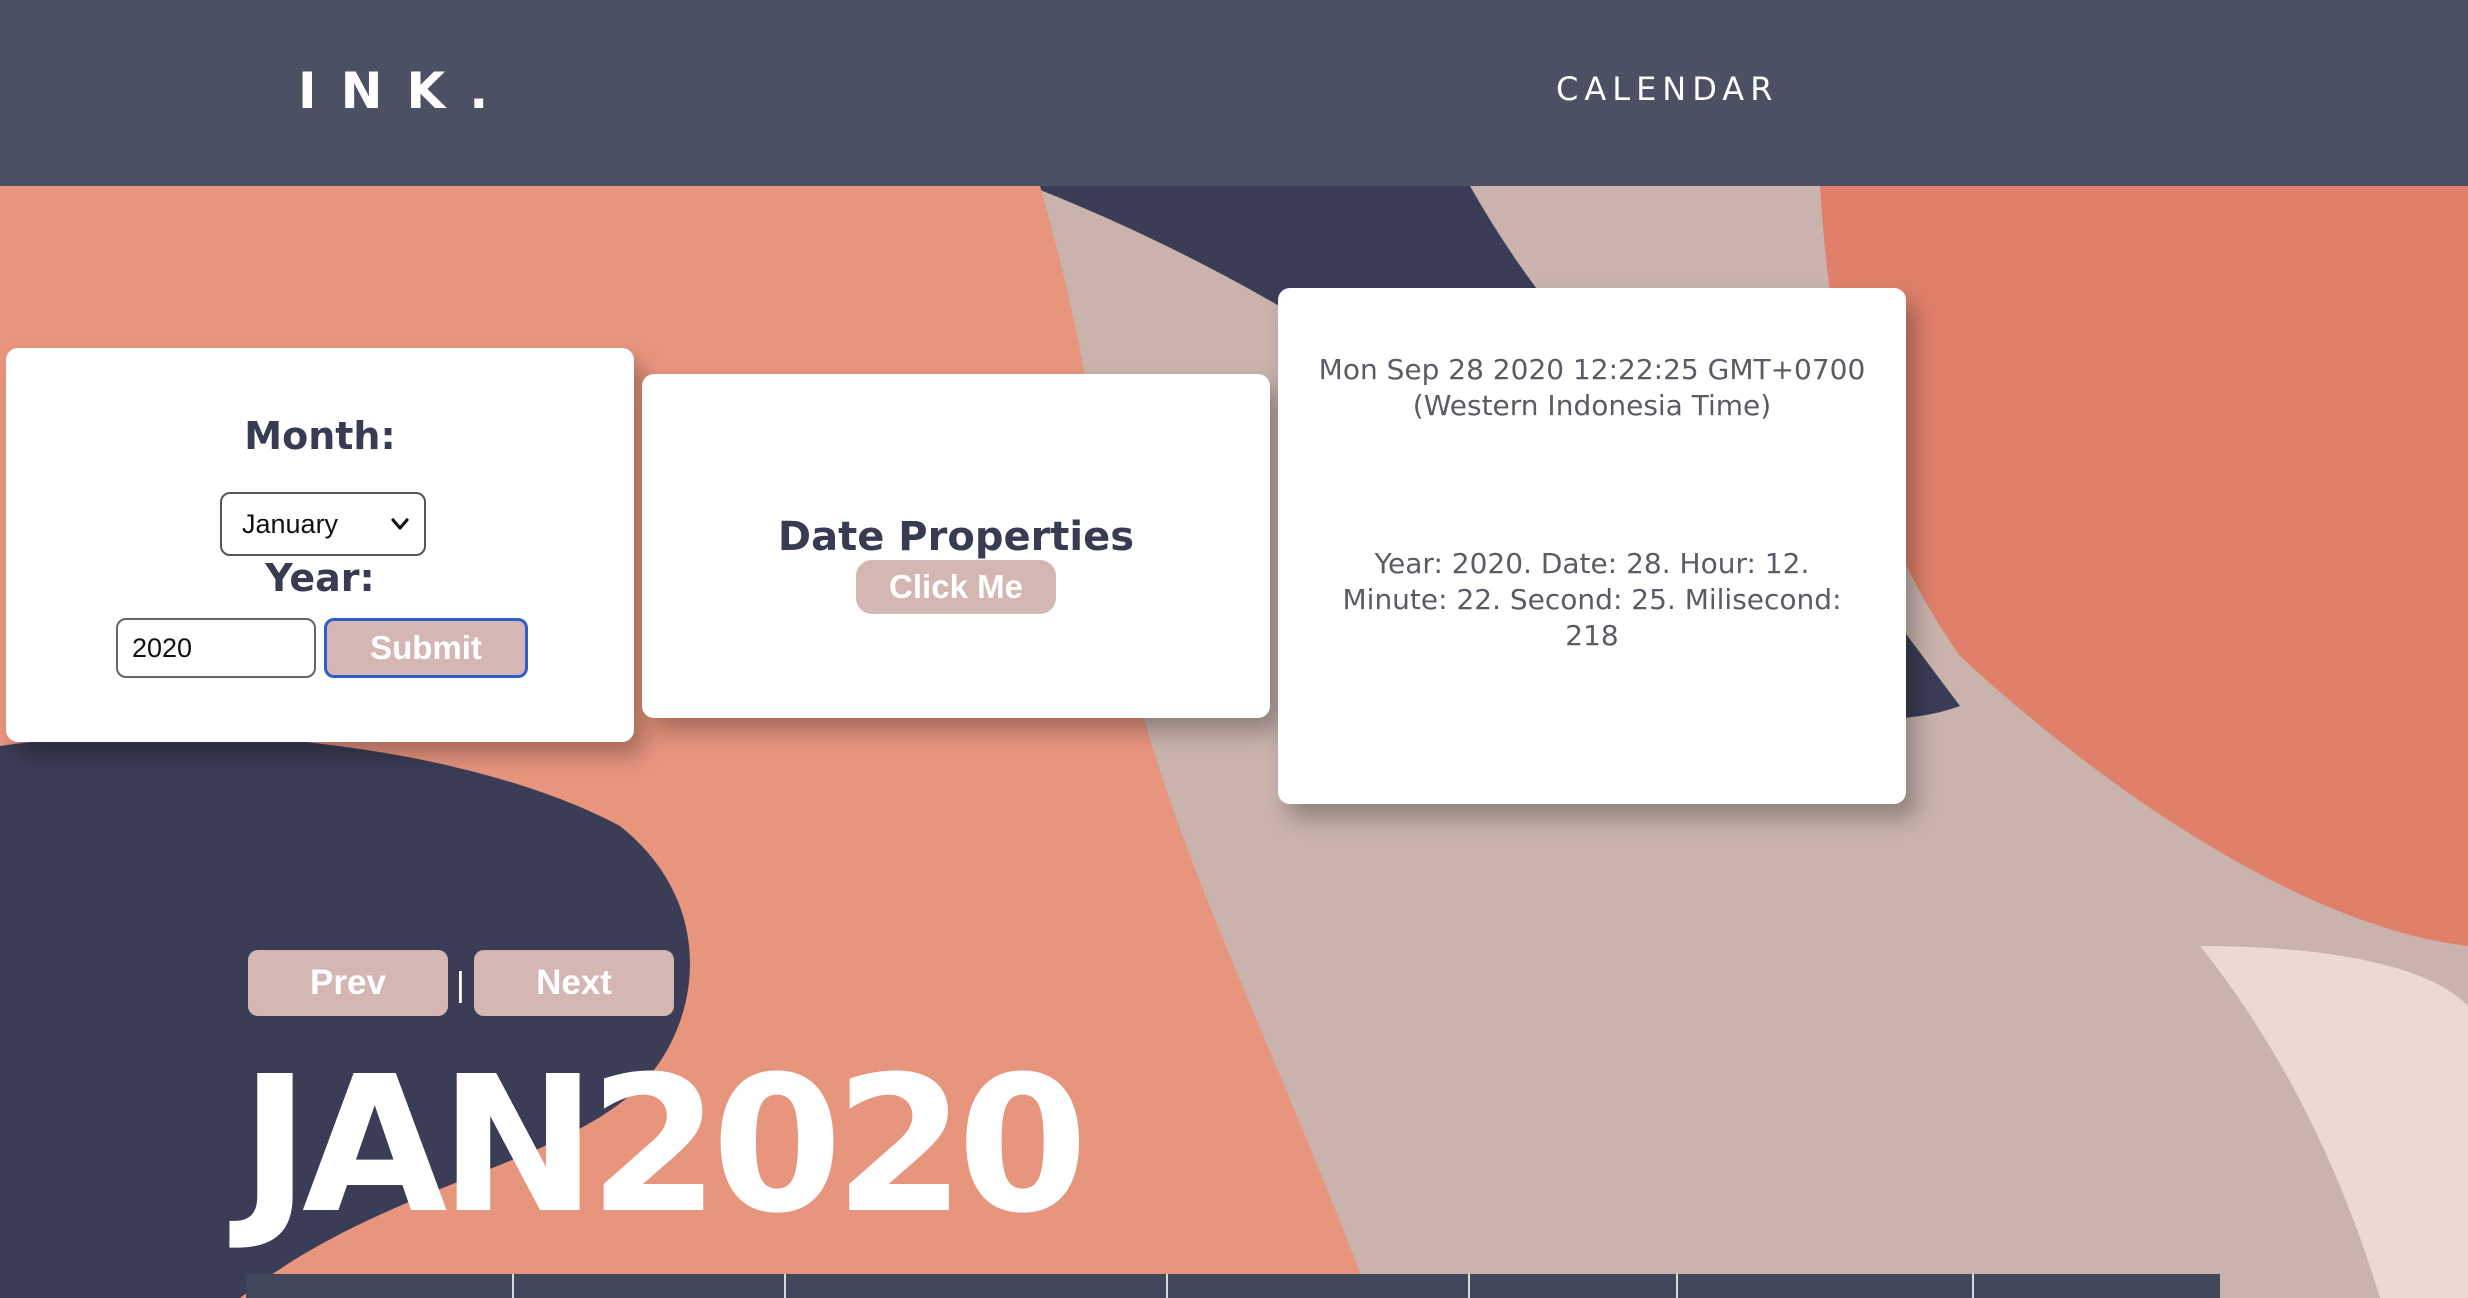 This screenshot has height=1298, width=2468. What do you see at coordinates (405, 91) in the screenshot?
I see `logo: INK.` at bounding box center [405, 91].